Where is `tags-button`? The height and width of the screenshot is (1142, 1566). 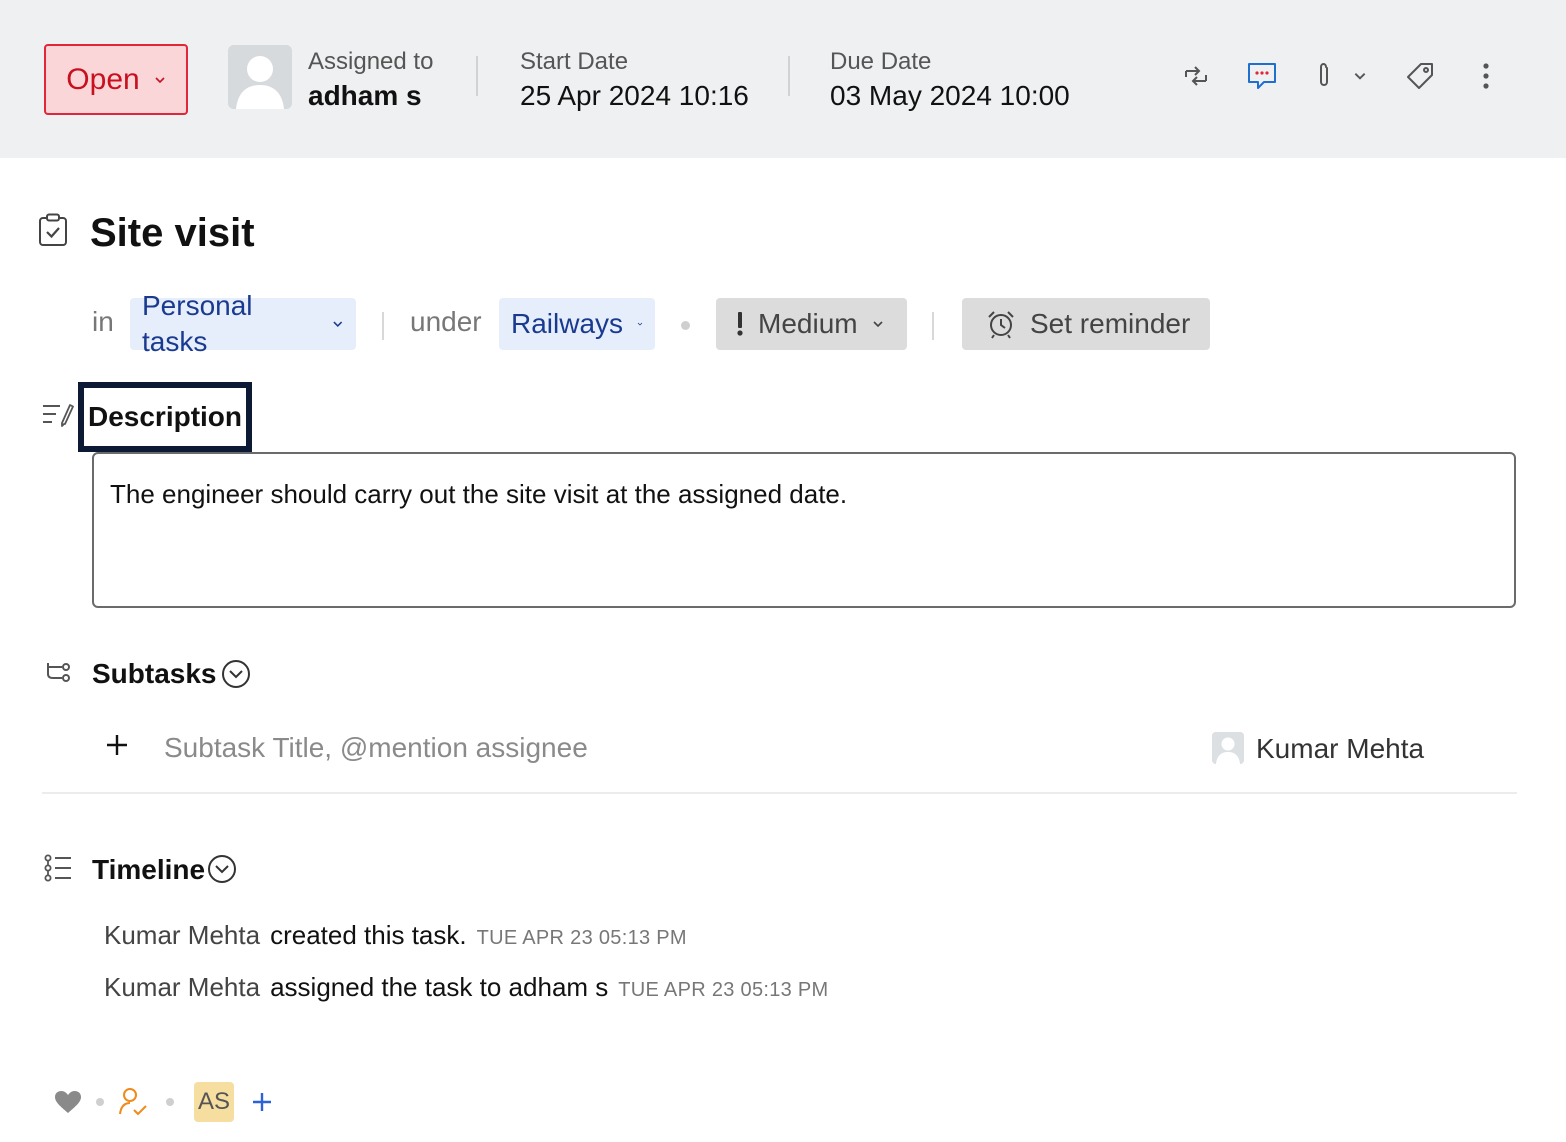 tags-button is located at coordinates (1420, 76).